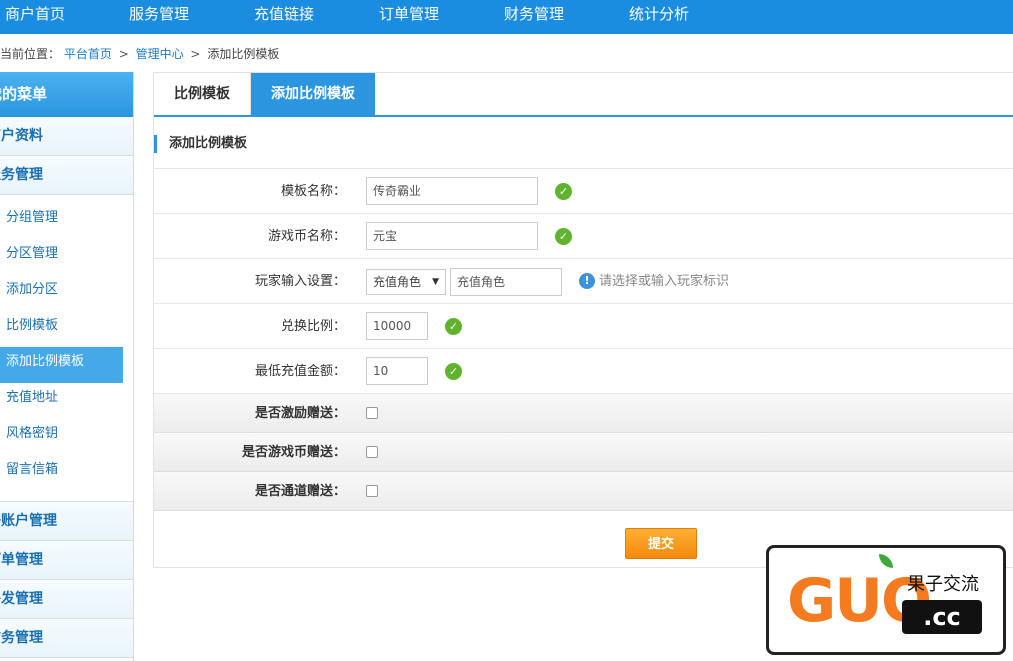  I want to click on currency-name-input: 元宝, so click(452, 236).